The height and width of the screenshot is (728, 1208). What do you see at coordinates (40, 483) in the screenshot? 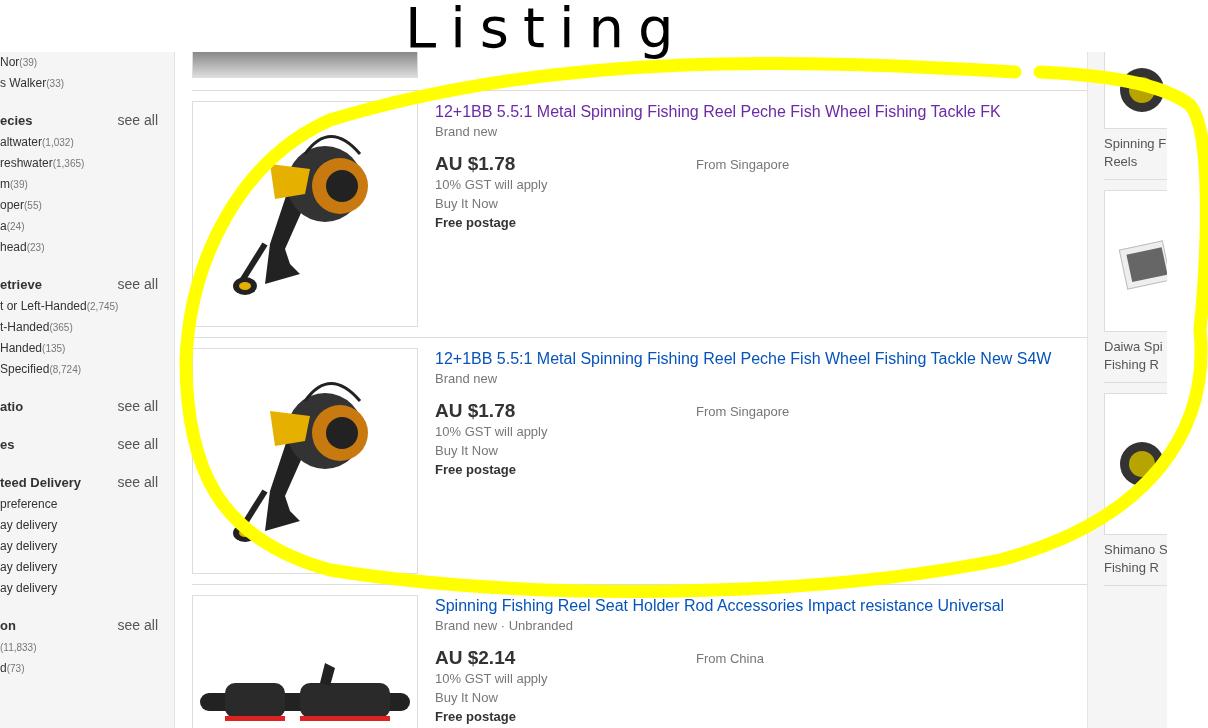
I see `filter-heading: teed Delivery` at bounding box center [40, 483].